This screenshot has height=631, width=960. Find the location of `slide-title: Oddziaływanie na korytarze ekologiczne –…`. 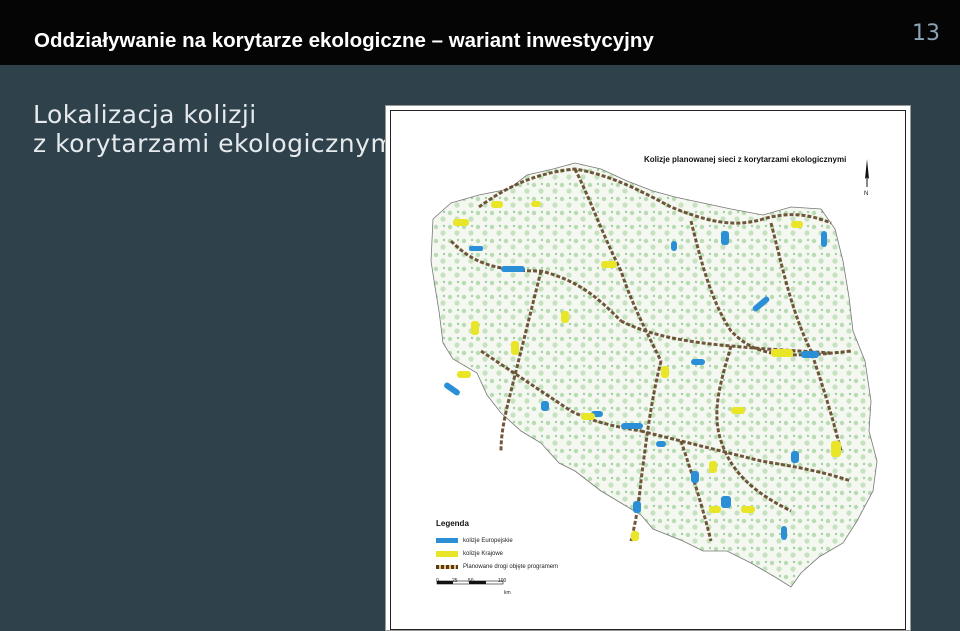

slide-title: Oddziaływanie na korytarze ekologiczne –… is located at coordinates (344, 40).